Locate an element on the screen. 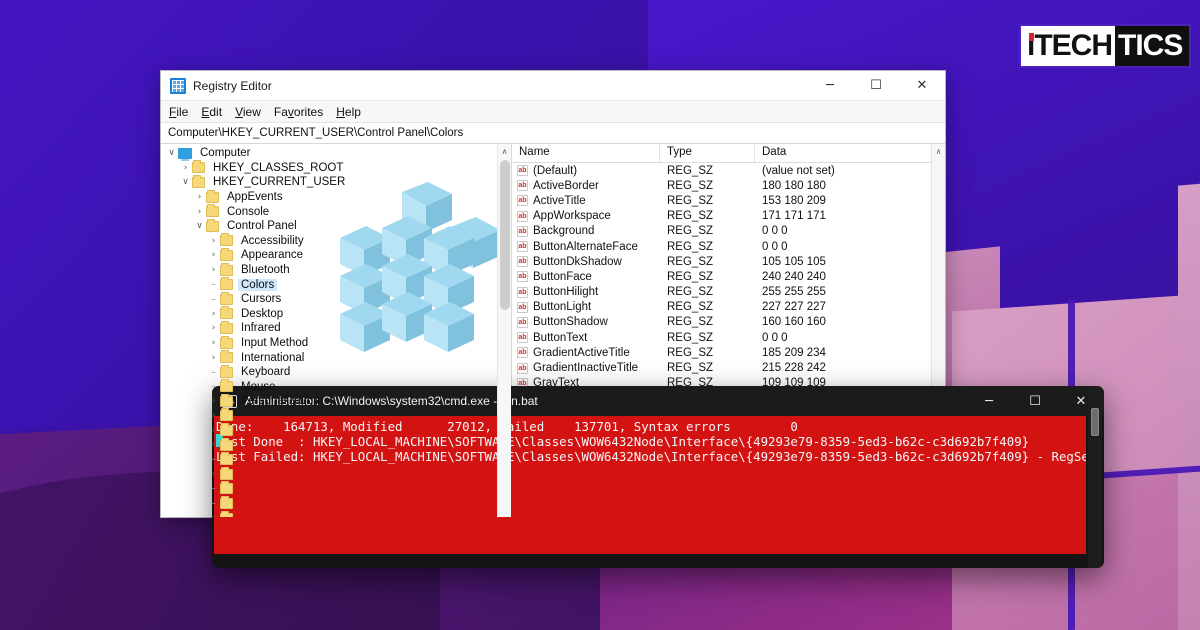  menu-item-file: File is located at coordinates (178, 112).